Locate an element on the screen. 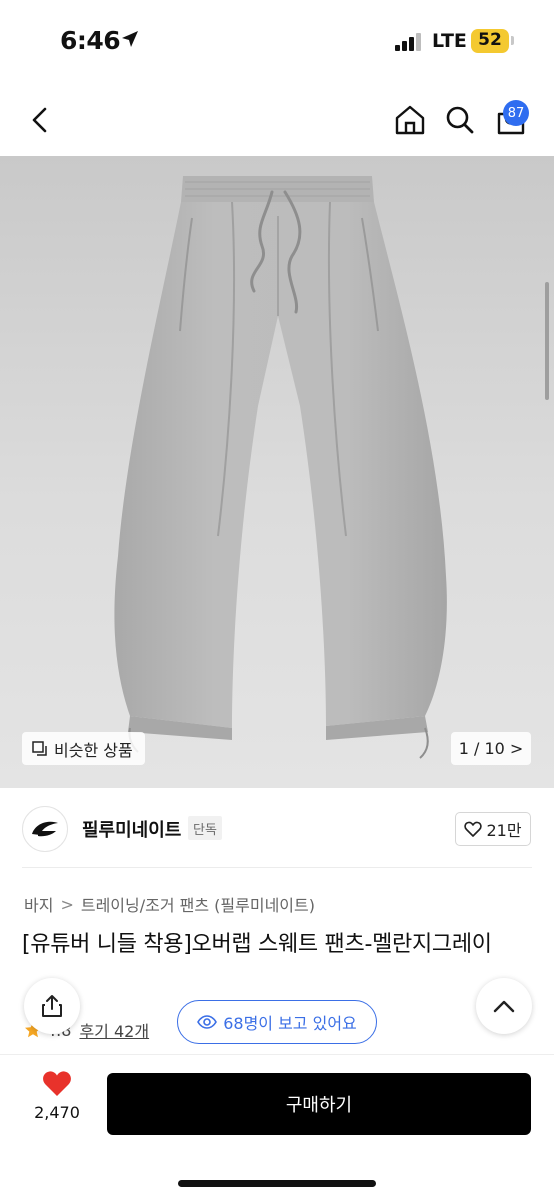 The width and height of the screenshot is (554, 1200). eye-icon is located at coordinates (207, 1022).